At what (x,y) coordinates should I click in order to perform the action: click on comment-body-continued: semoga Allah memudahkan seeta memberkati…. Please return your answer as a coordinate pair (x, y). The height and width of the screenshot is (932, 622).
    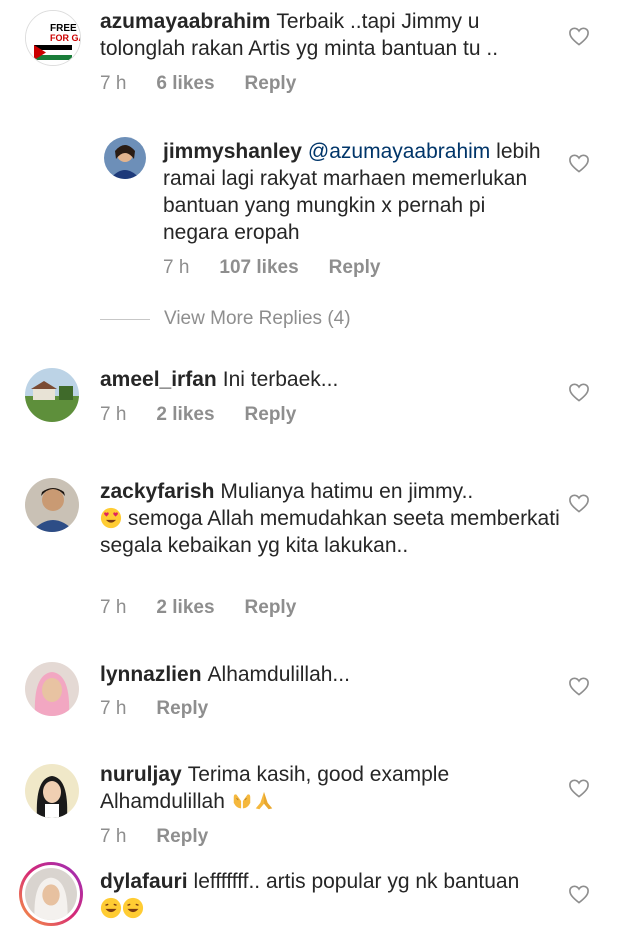
    Looking at the image, I should click on (330, 532).